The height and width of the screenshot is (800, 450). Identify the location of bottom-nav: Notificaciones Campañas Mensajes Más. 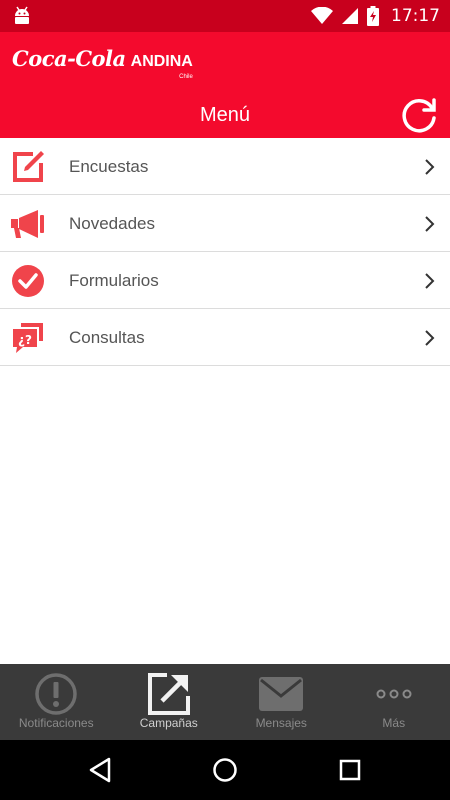
(225, 702).